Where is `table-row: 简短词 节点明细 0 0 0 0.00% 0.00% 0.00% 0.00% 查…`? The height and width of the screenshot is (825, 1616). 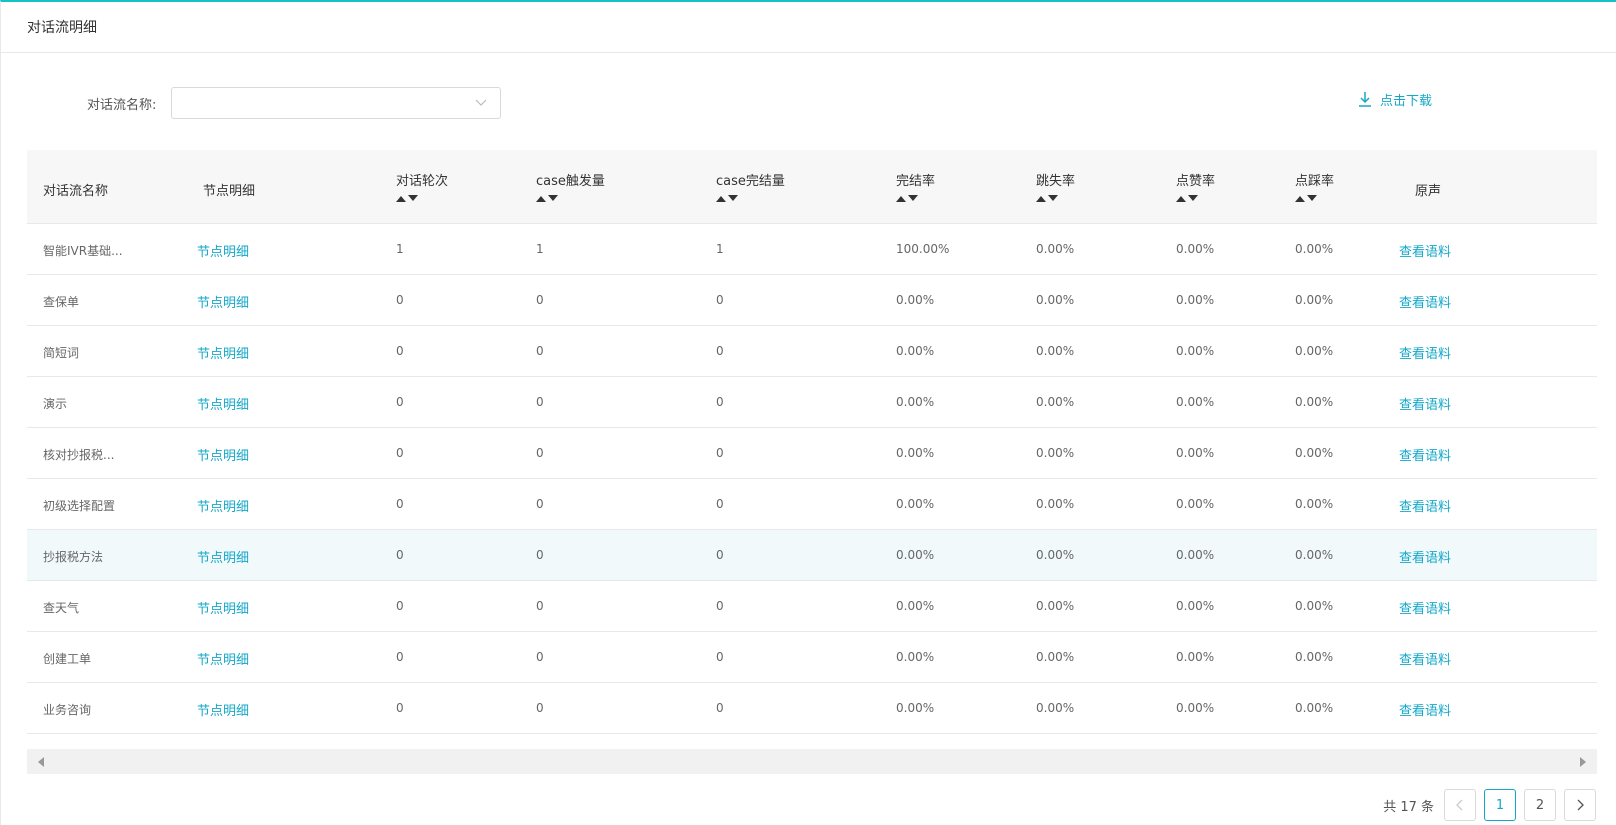 table-row: 简短词 节点明细 0 0 0 0.00% 0.00% 0.00% 0.00% 查… is located at coordinates (812, 351).